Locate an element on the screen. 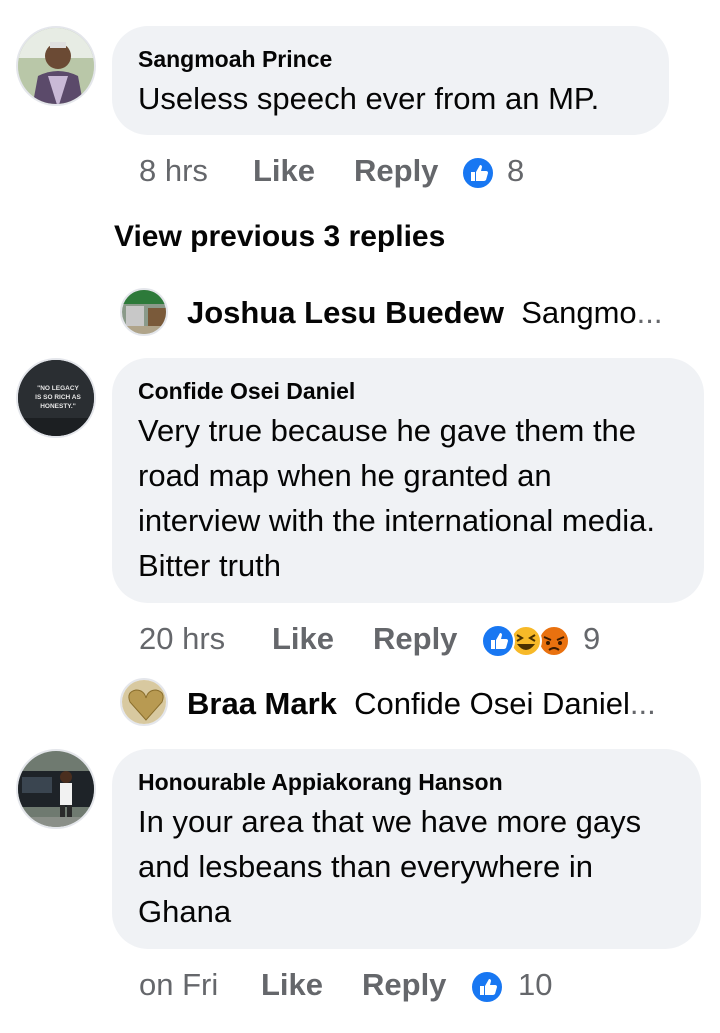 The width and height of the screenshot is (720, 1033). avatar-joshua-lesu-buedew is located at coordinates (144, 312).